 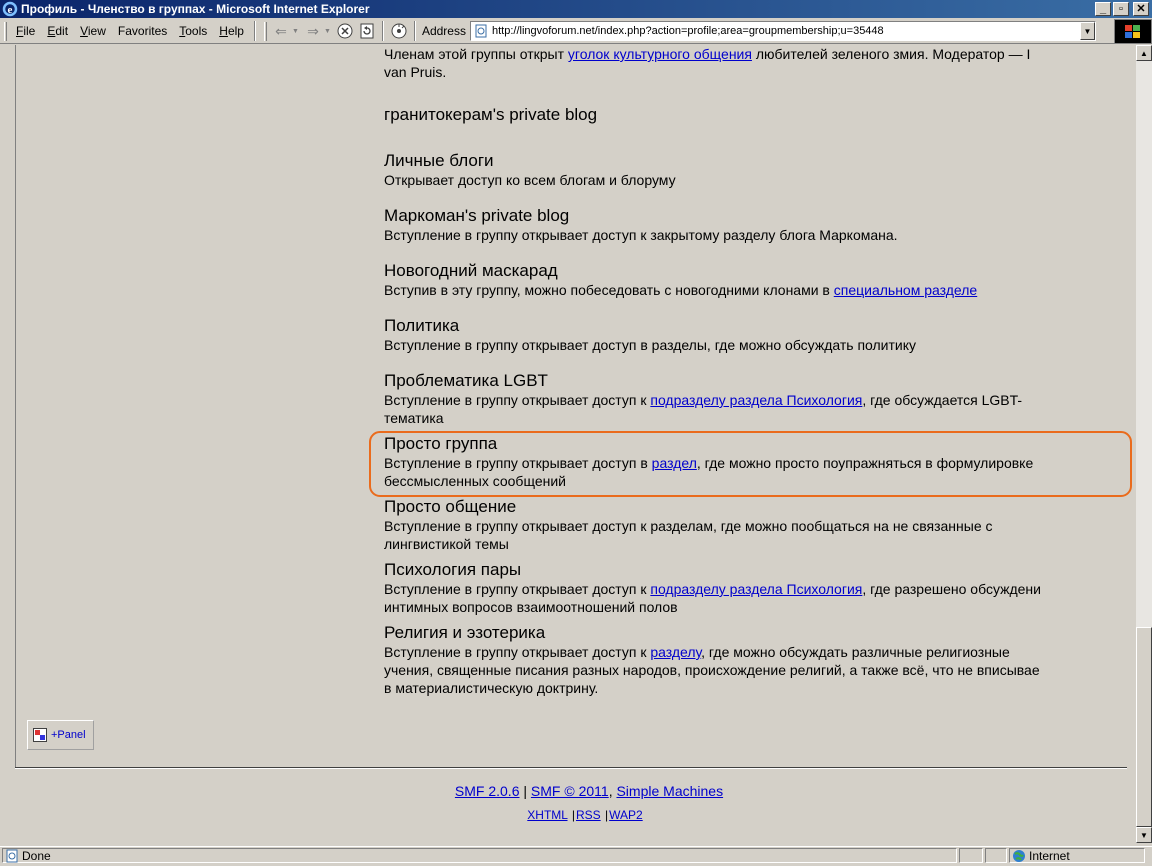 What do you see at coordinates (466, 380) in the screenshot?
I see `group-name: Проблематика LGBT` at bounding box center [466, 380].